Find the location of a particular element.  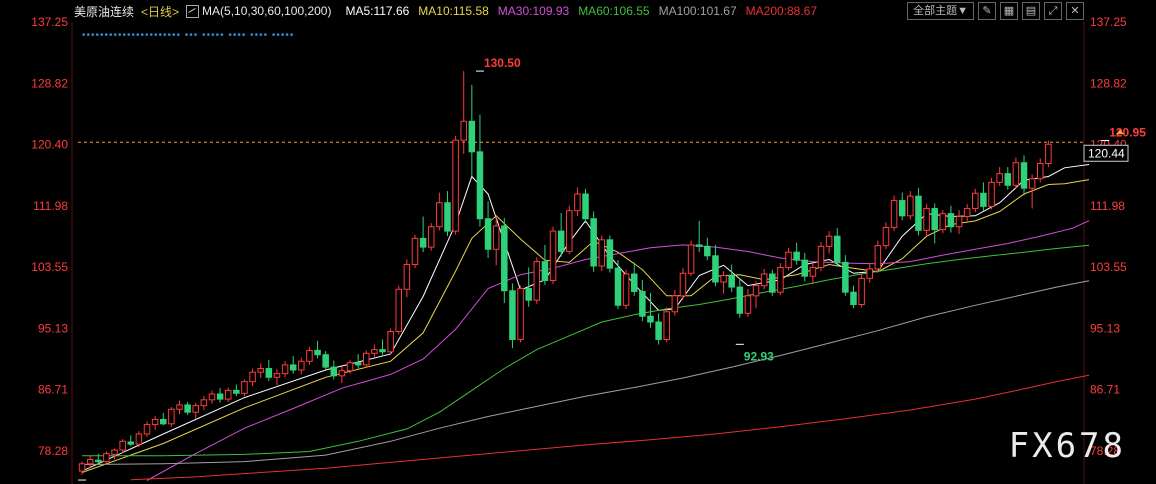

watermark-logo: FX678 is located at coordinates (1067, 446).